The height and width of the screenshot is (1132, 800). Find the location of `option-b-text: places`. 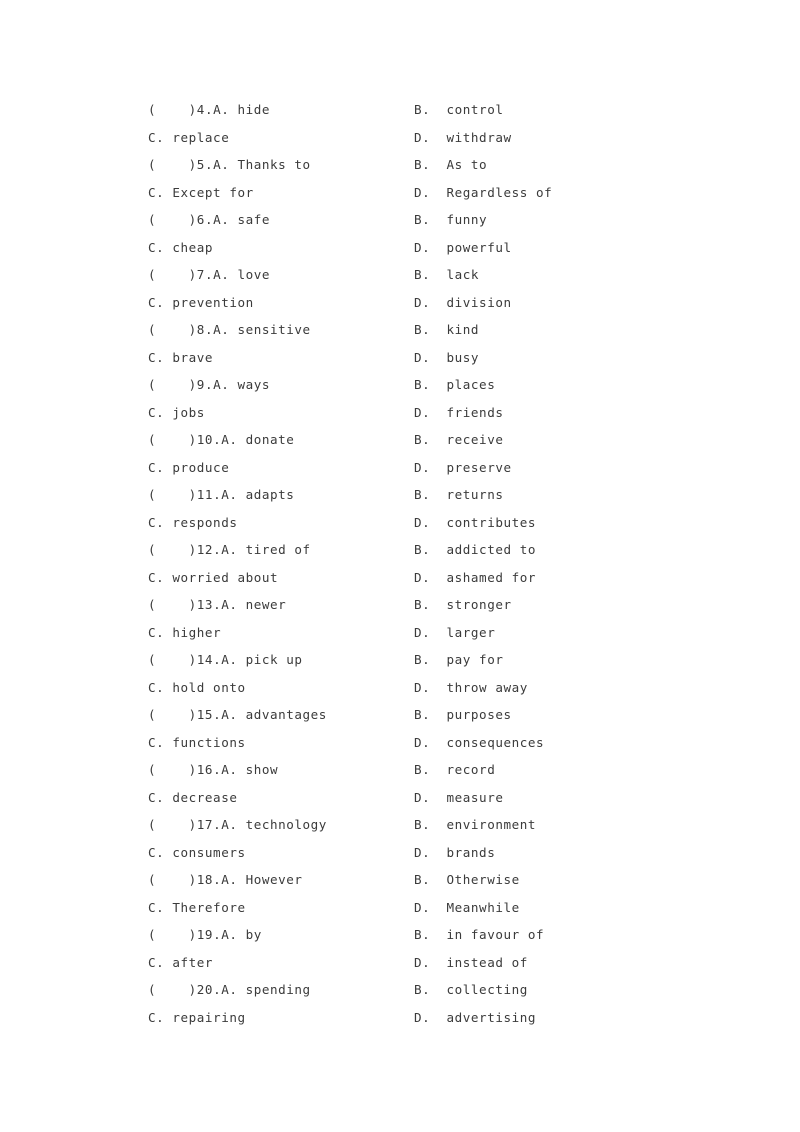

option-b-text: places is located at coordinates (462, 384).